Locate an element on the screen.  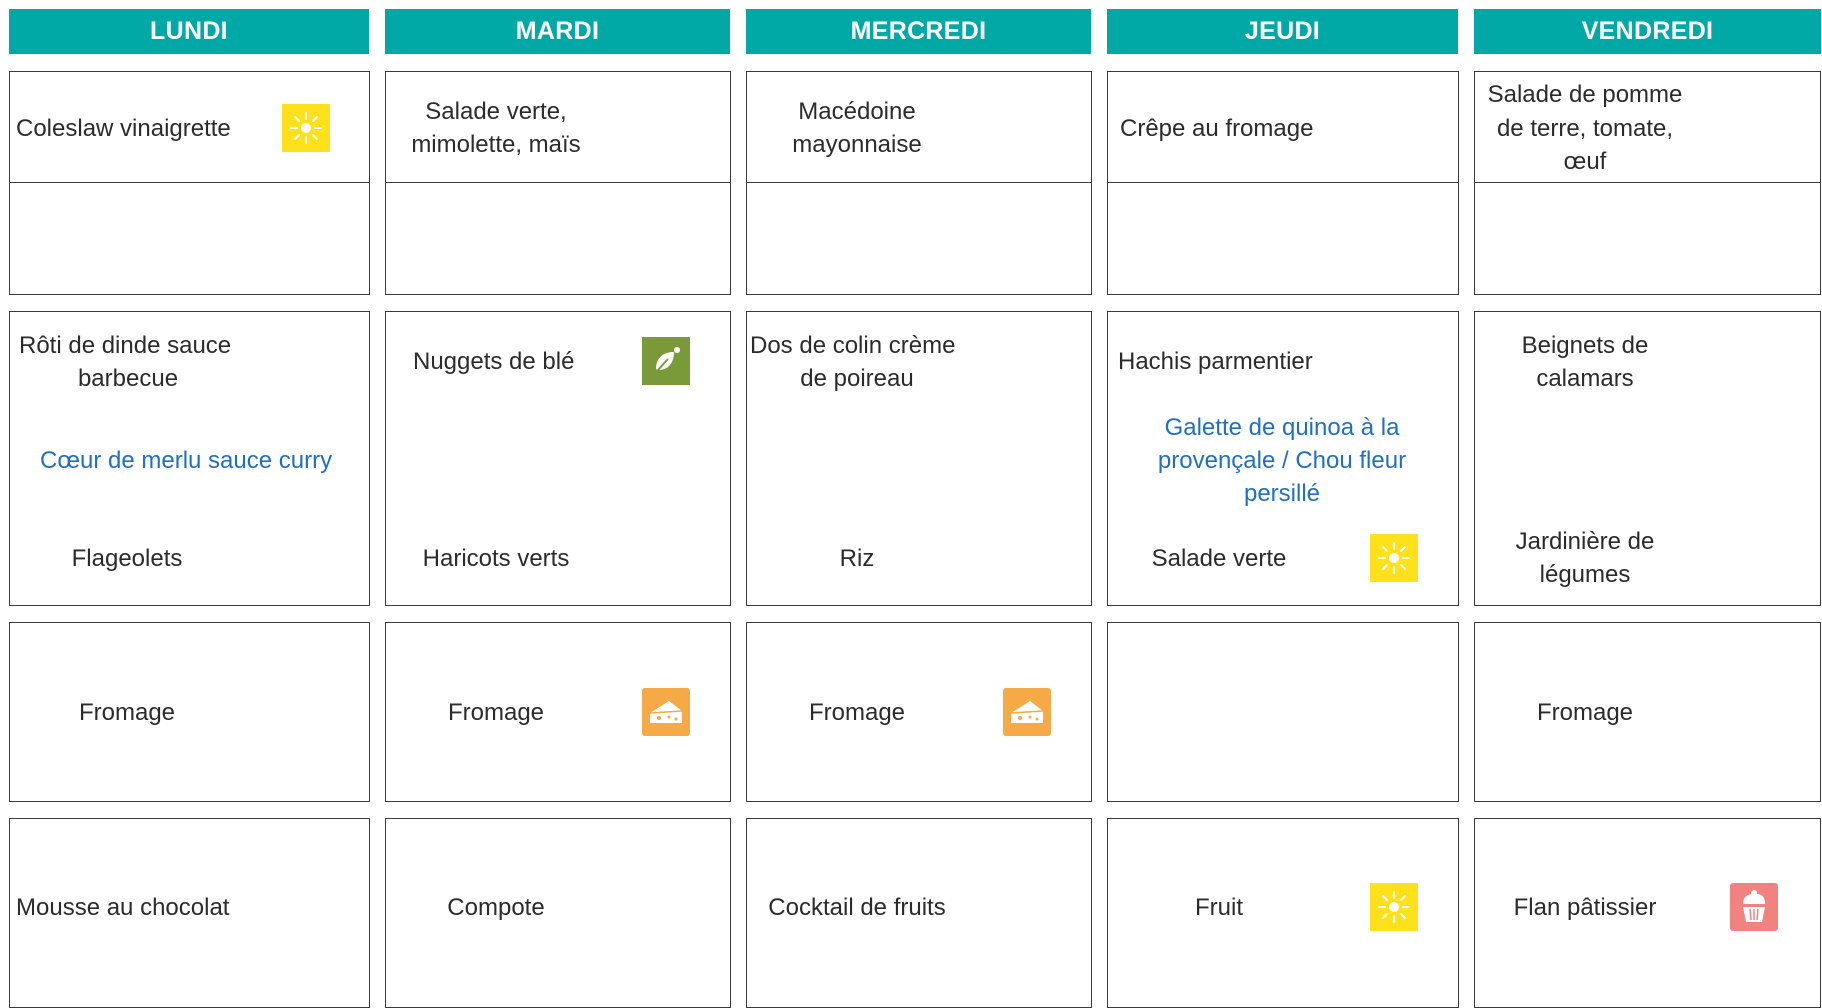
starter-vendredi-line1: Salade de pomme is located at coordinates (1585, 94).